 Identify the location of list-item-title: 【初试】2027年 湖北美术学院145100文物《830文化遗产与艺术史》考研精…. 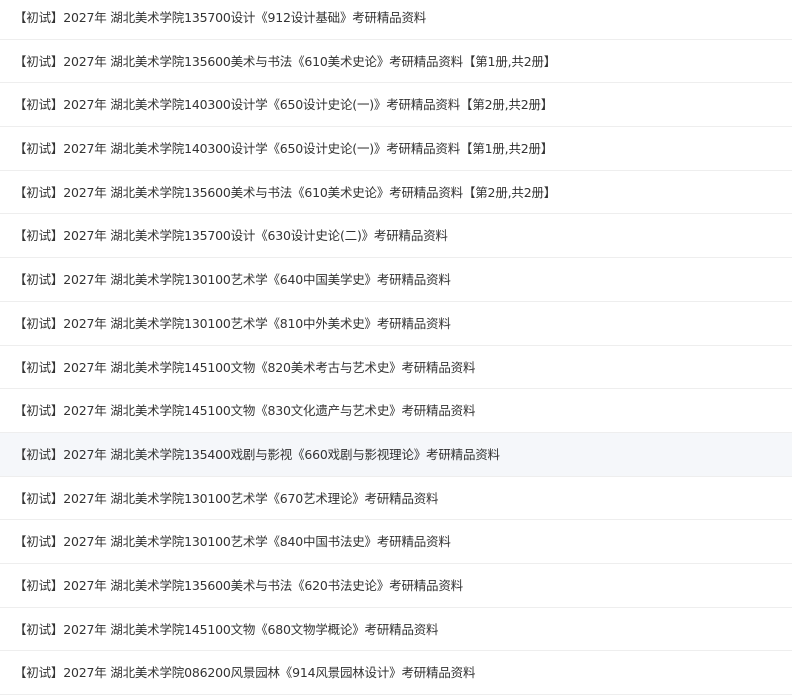
(244, 410).